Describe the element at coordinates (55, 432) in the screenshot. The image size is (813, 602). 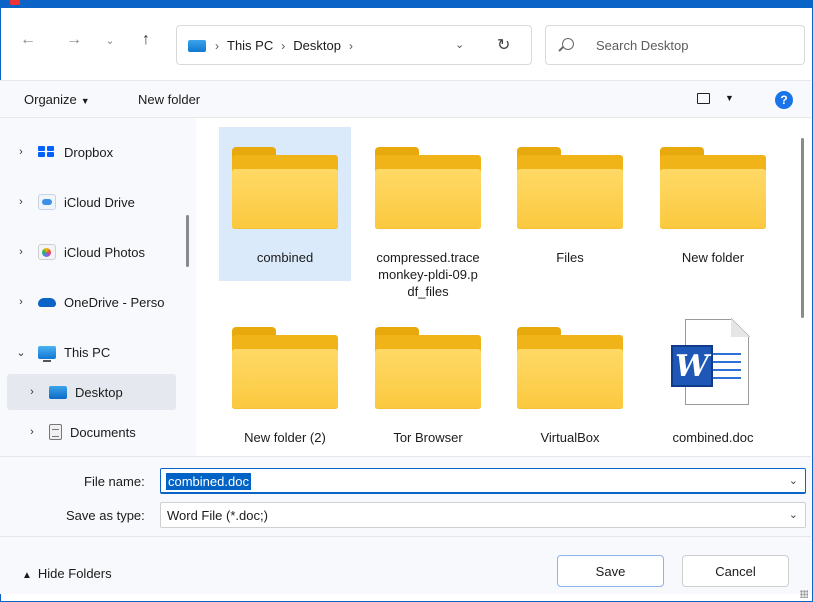
I see `documents-icon` at that location.